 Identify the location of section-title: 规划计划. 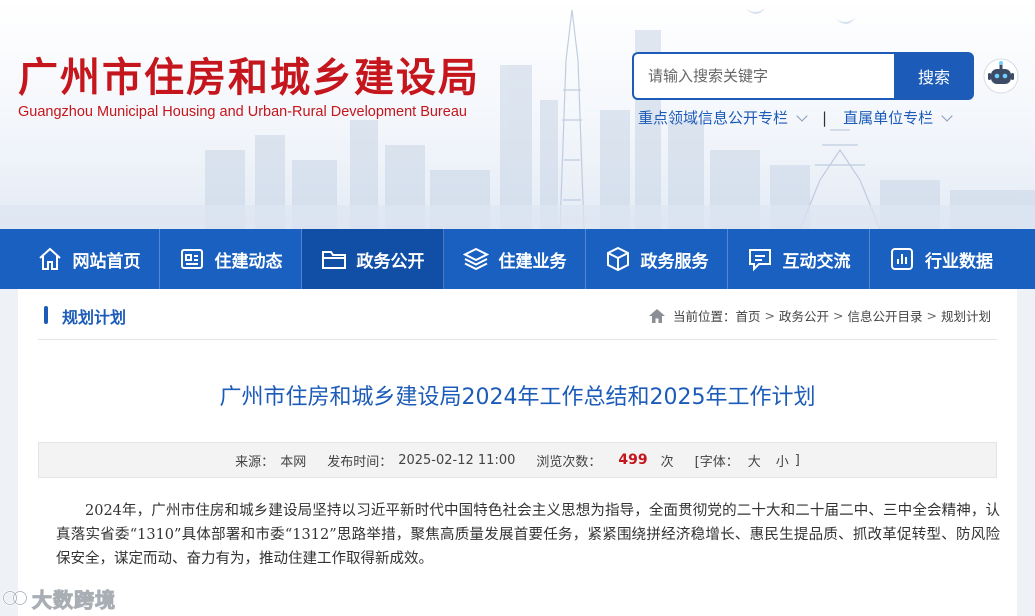
(94, 317).